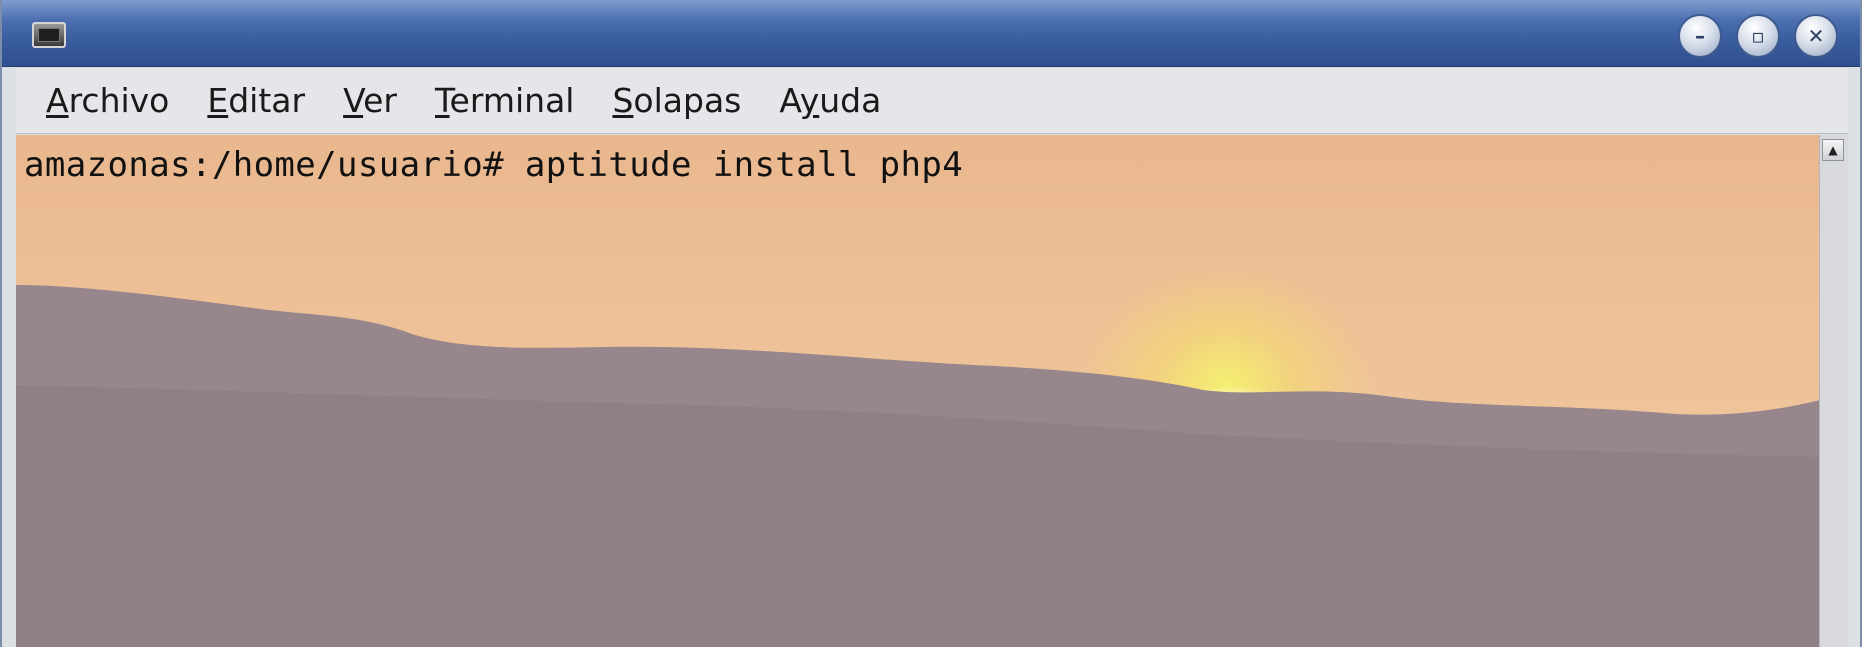  What do you see at coordinates (830, 100) in the screenshot?
I see `menu-ayuda: Ayuda` at bounding box center [830, 100].